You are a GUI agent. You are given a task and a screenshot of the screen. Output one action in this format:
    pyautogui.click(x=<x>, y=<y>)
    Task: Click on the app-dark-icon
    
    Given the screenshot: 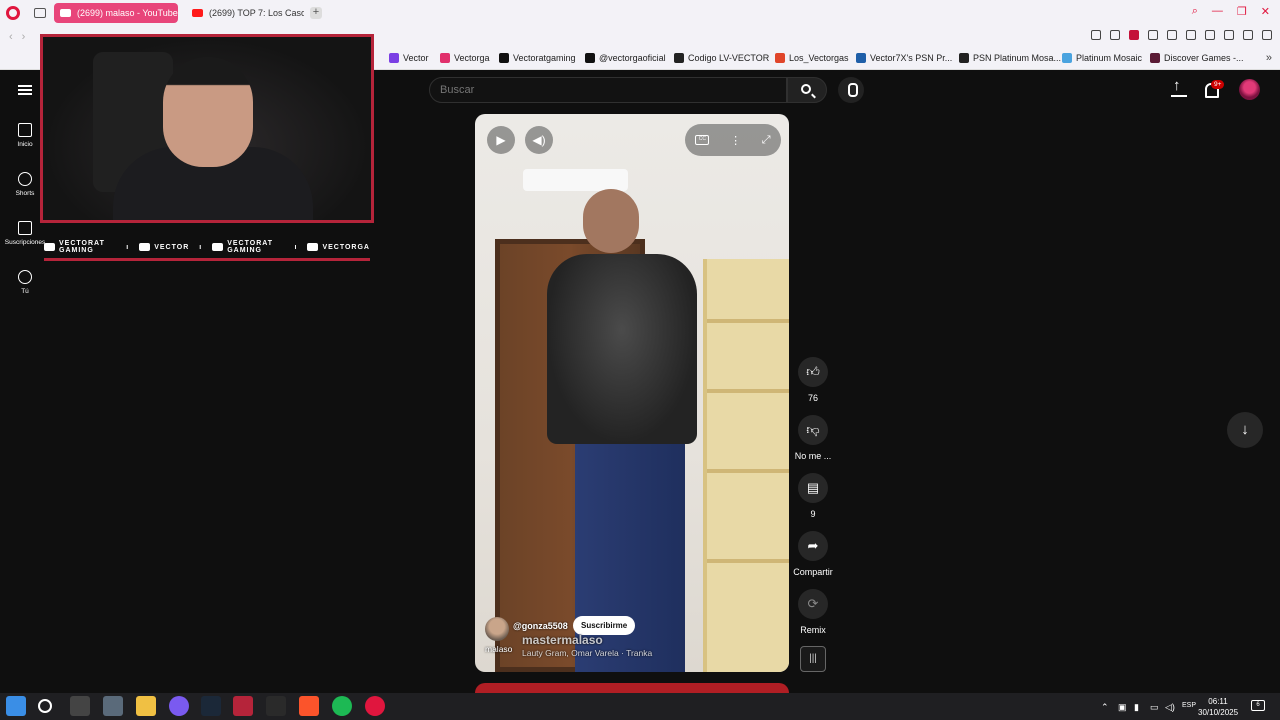 What is the action you would take?
    pyautogui.click(x=276, y=706)
    